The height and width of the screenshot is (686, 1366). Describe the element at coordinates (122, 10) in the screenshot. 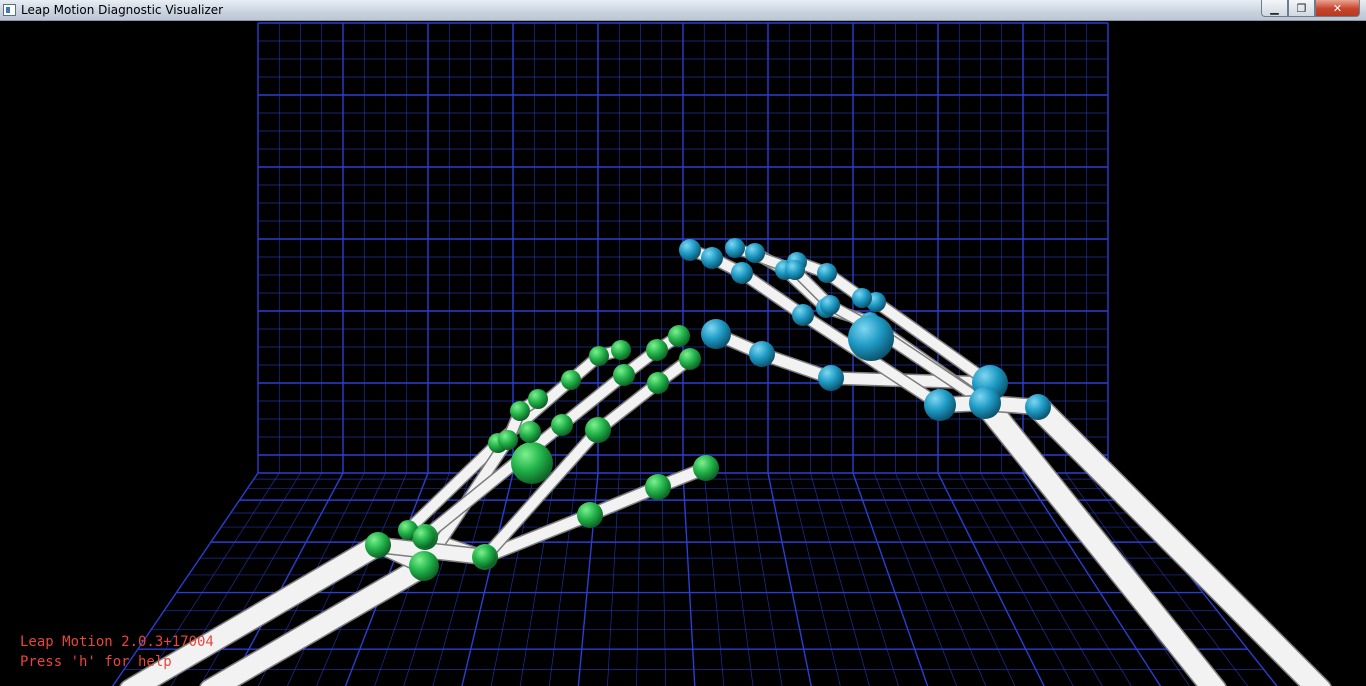

I see `window-title: Leap Motion Diagnostic Visualizer` at that location.